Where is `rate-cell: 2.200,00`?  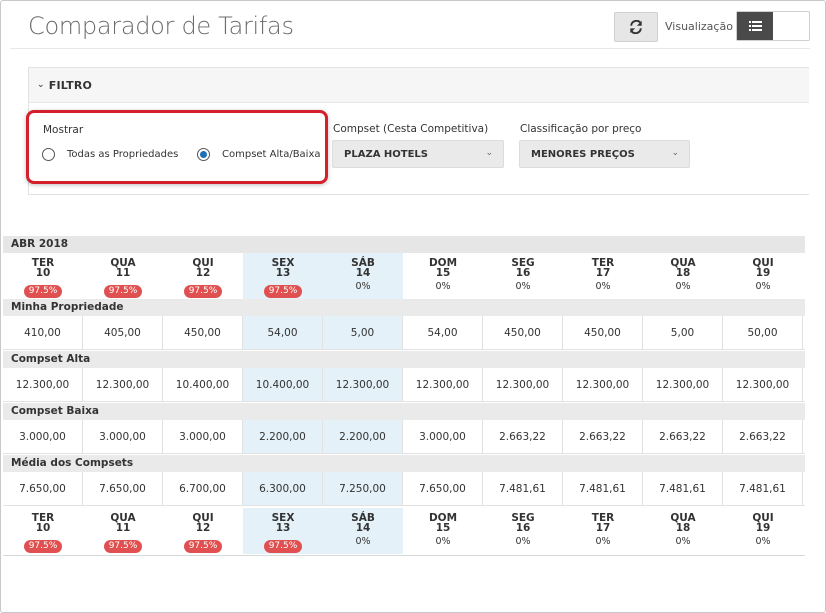 rate-cell: 2.200,00 is located at coordinates (363, 436).